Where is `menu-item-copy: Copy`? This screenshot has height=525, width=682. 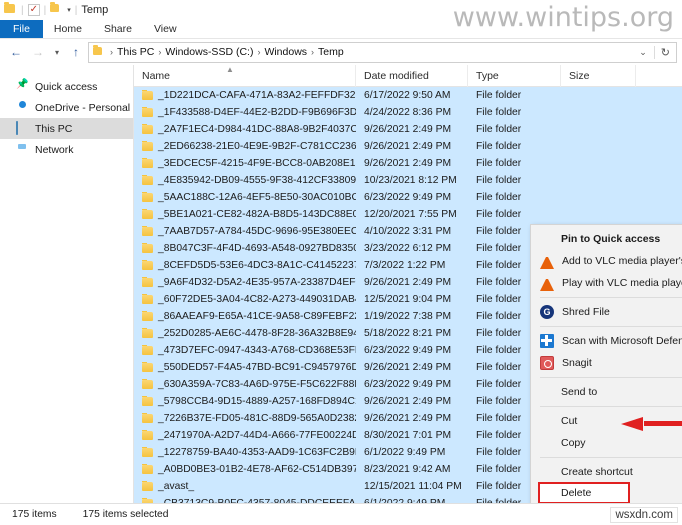
menu-item-copy: Copy is located at coordinates (606, 443).